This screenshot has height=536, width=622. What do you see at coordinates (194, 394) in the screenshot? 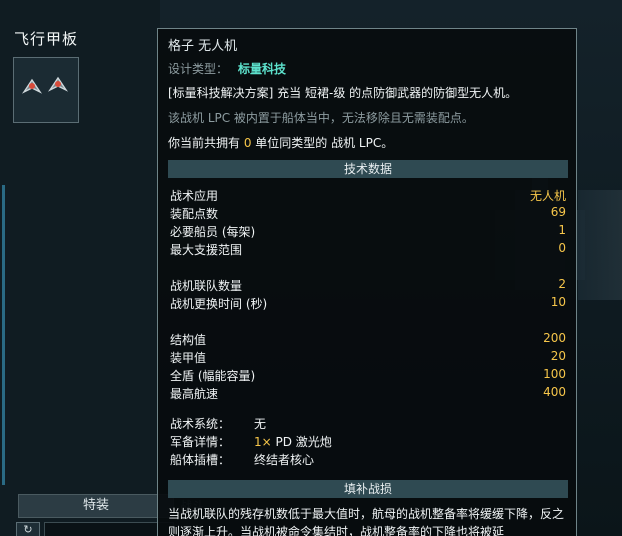
I see `stat-label: 最高航速` at bounding box center [194, 394].